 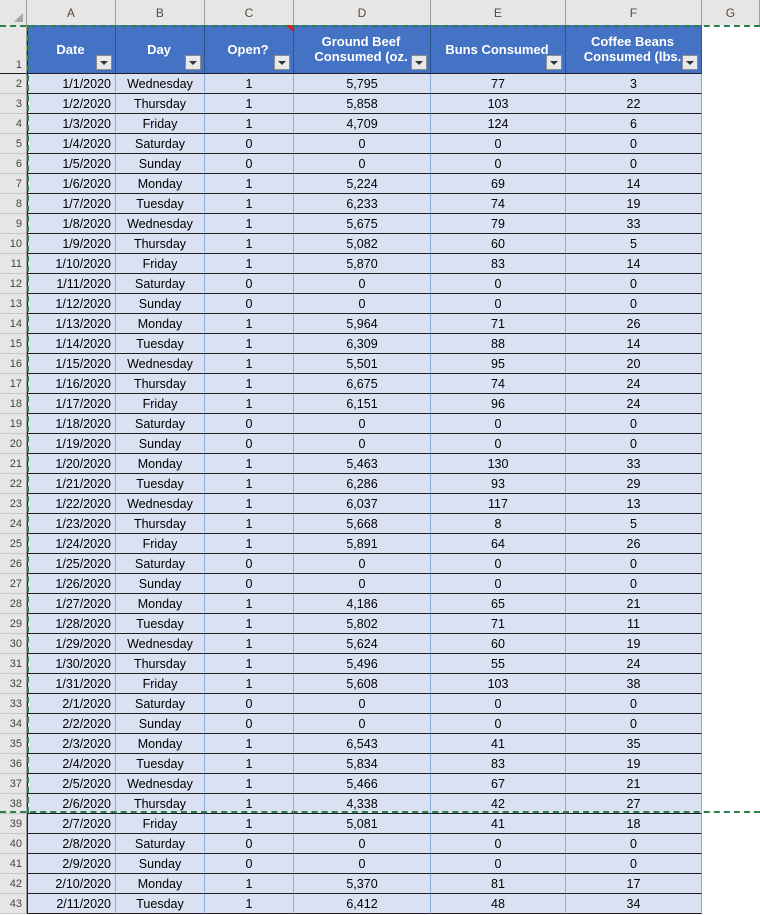 I want to click on row-header-22: 22, so click(x=13, y=484).